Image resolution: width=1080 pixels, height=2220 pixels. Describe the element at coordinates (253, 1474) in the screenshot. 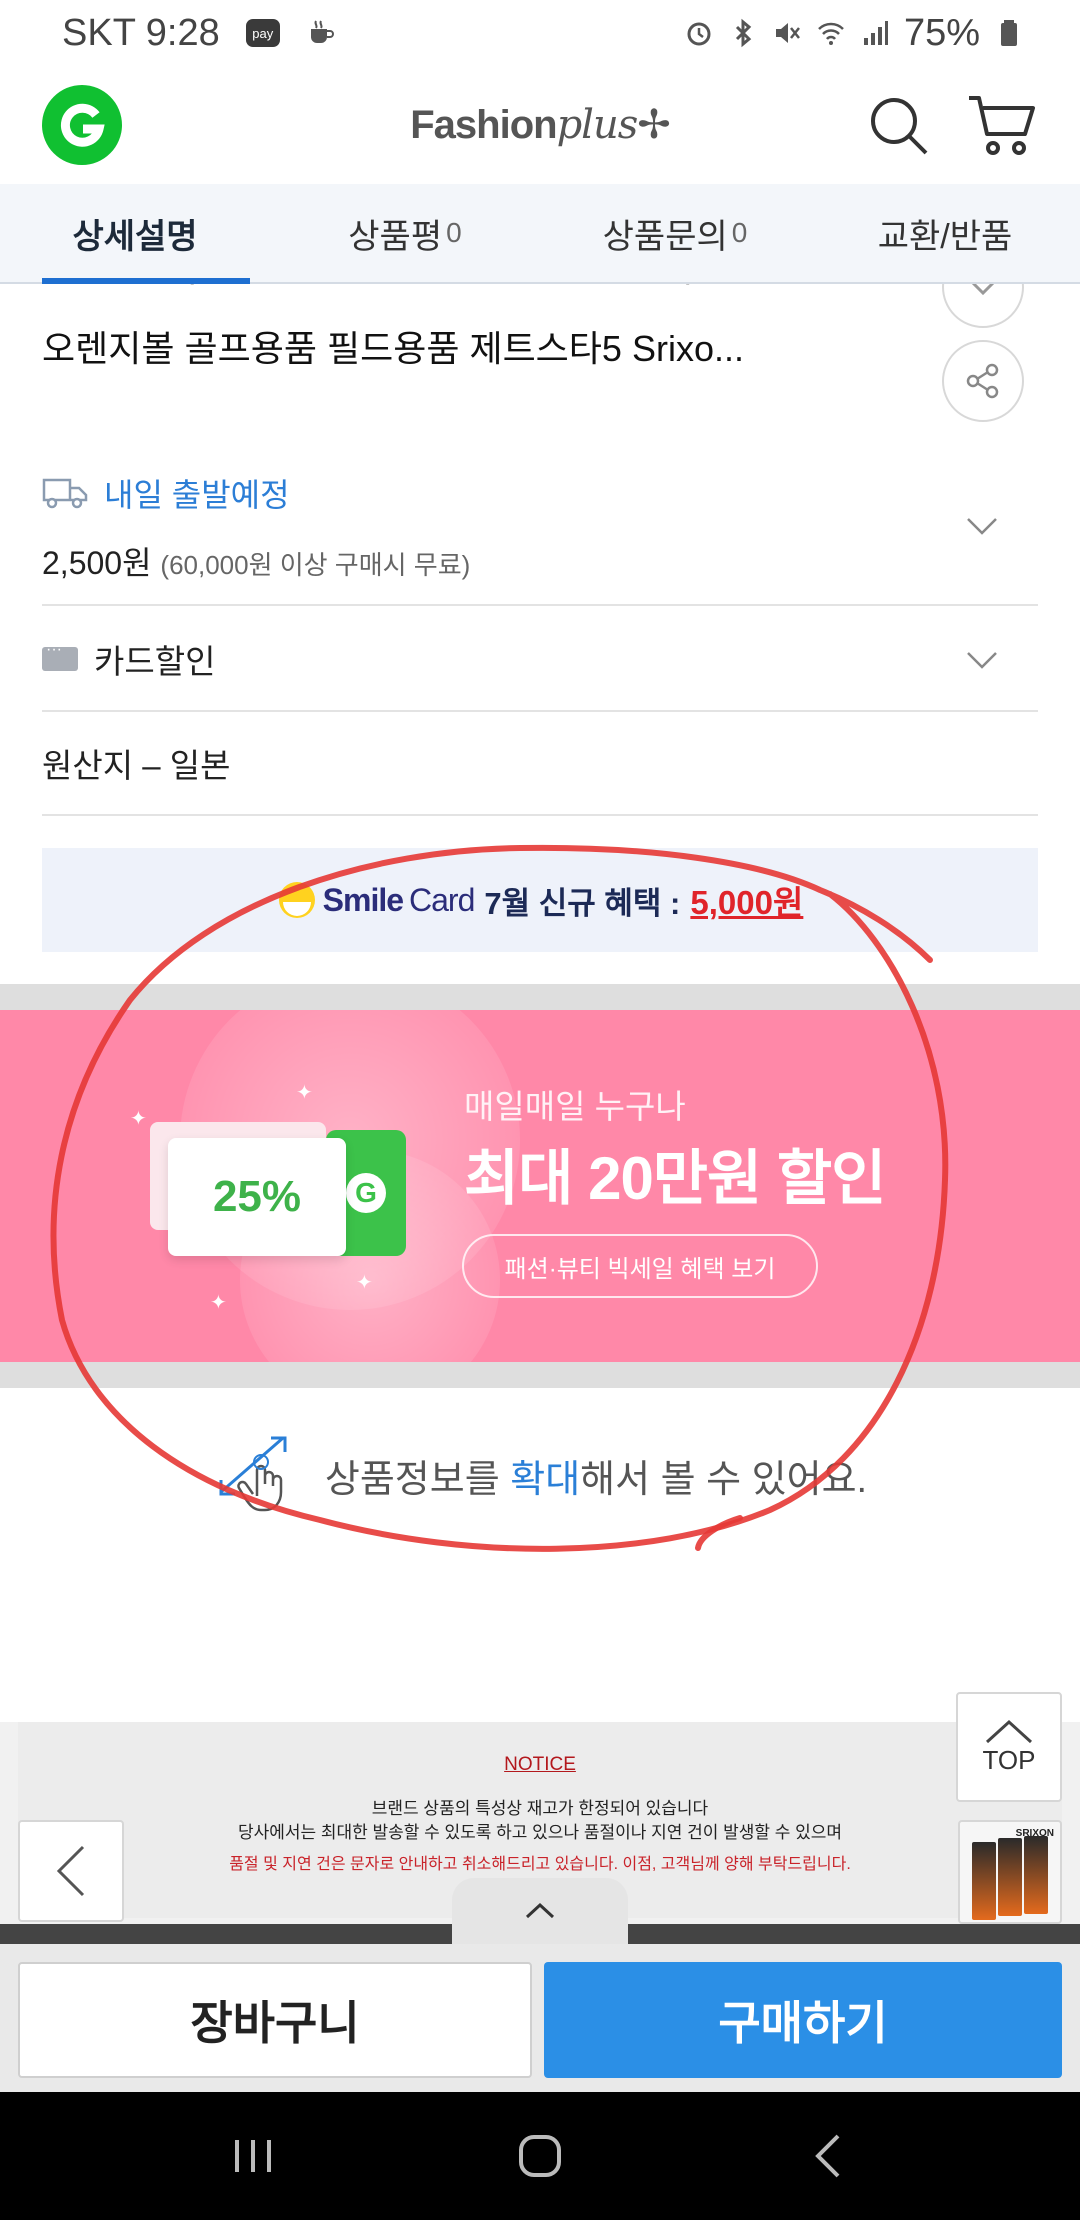

I see `pinch-zoom-icon` at that location.